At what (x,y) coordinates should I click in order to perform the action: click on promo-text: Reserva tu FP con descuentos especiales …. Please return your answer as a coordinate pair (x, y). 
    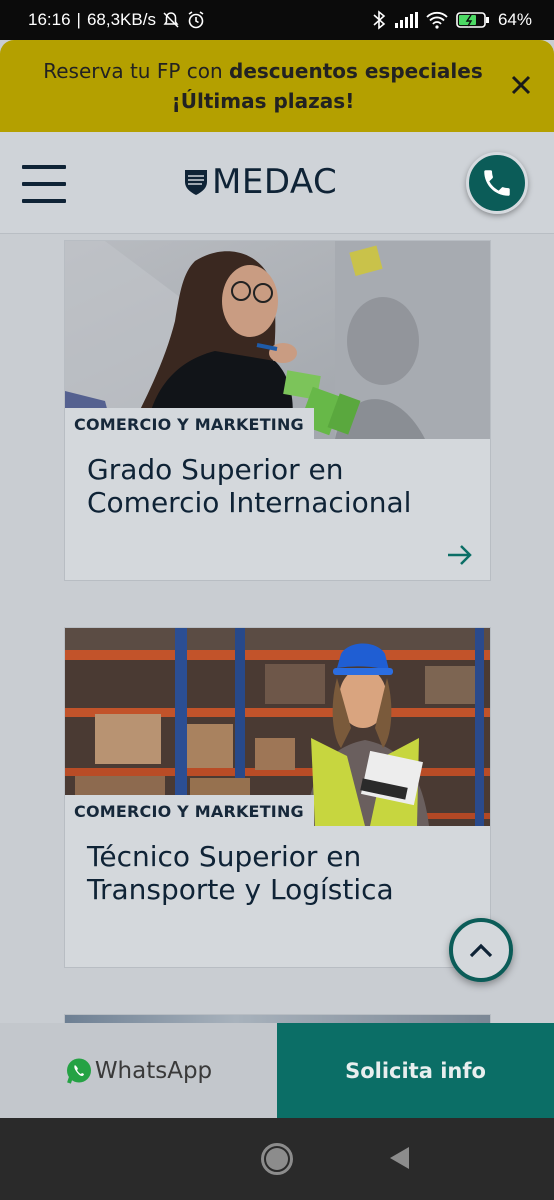
    Looking at the image, I should click on (263, 86).